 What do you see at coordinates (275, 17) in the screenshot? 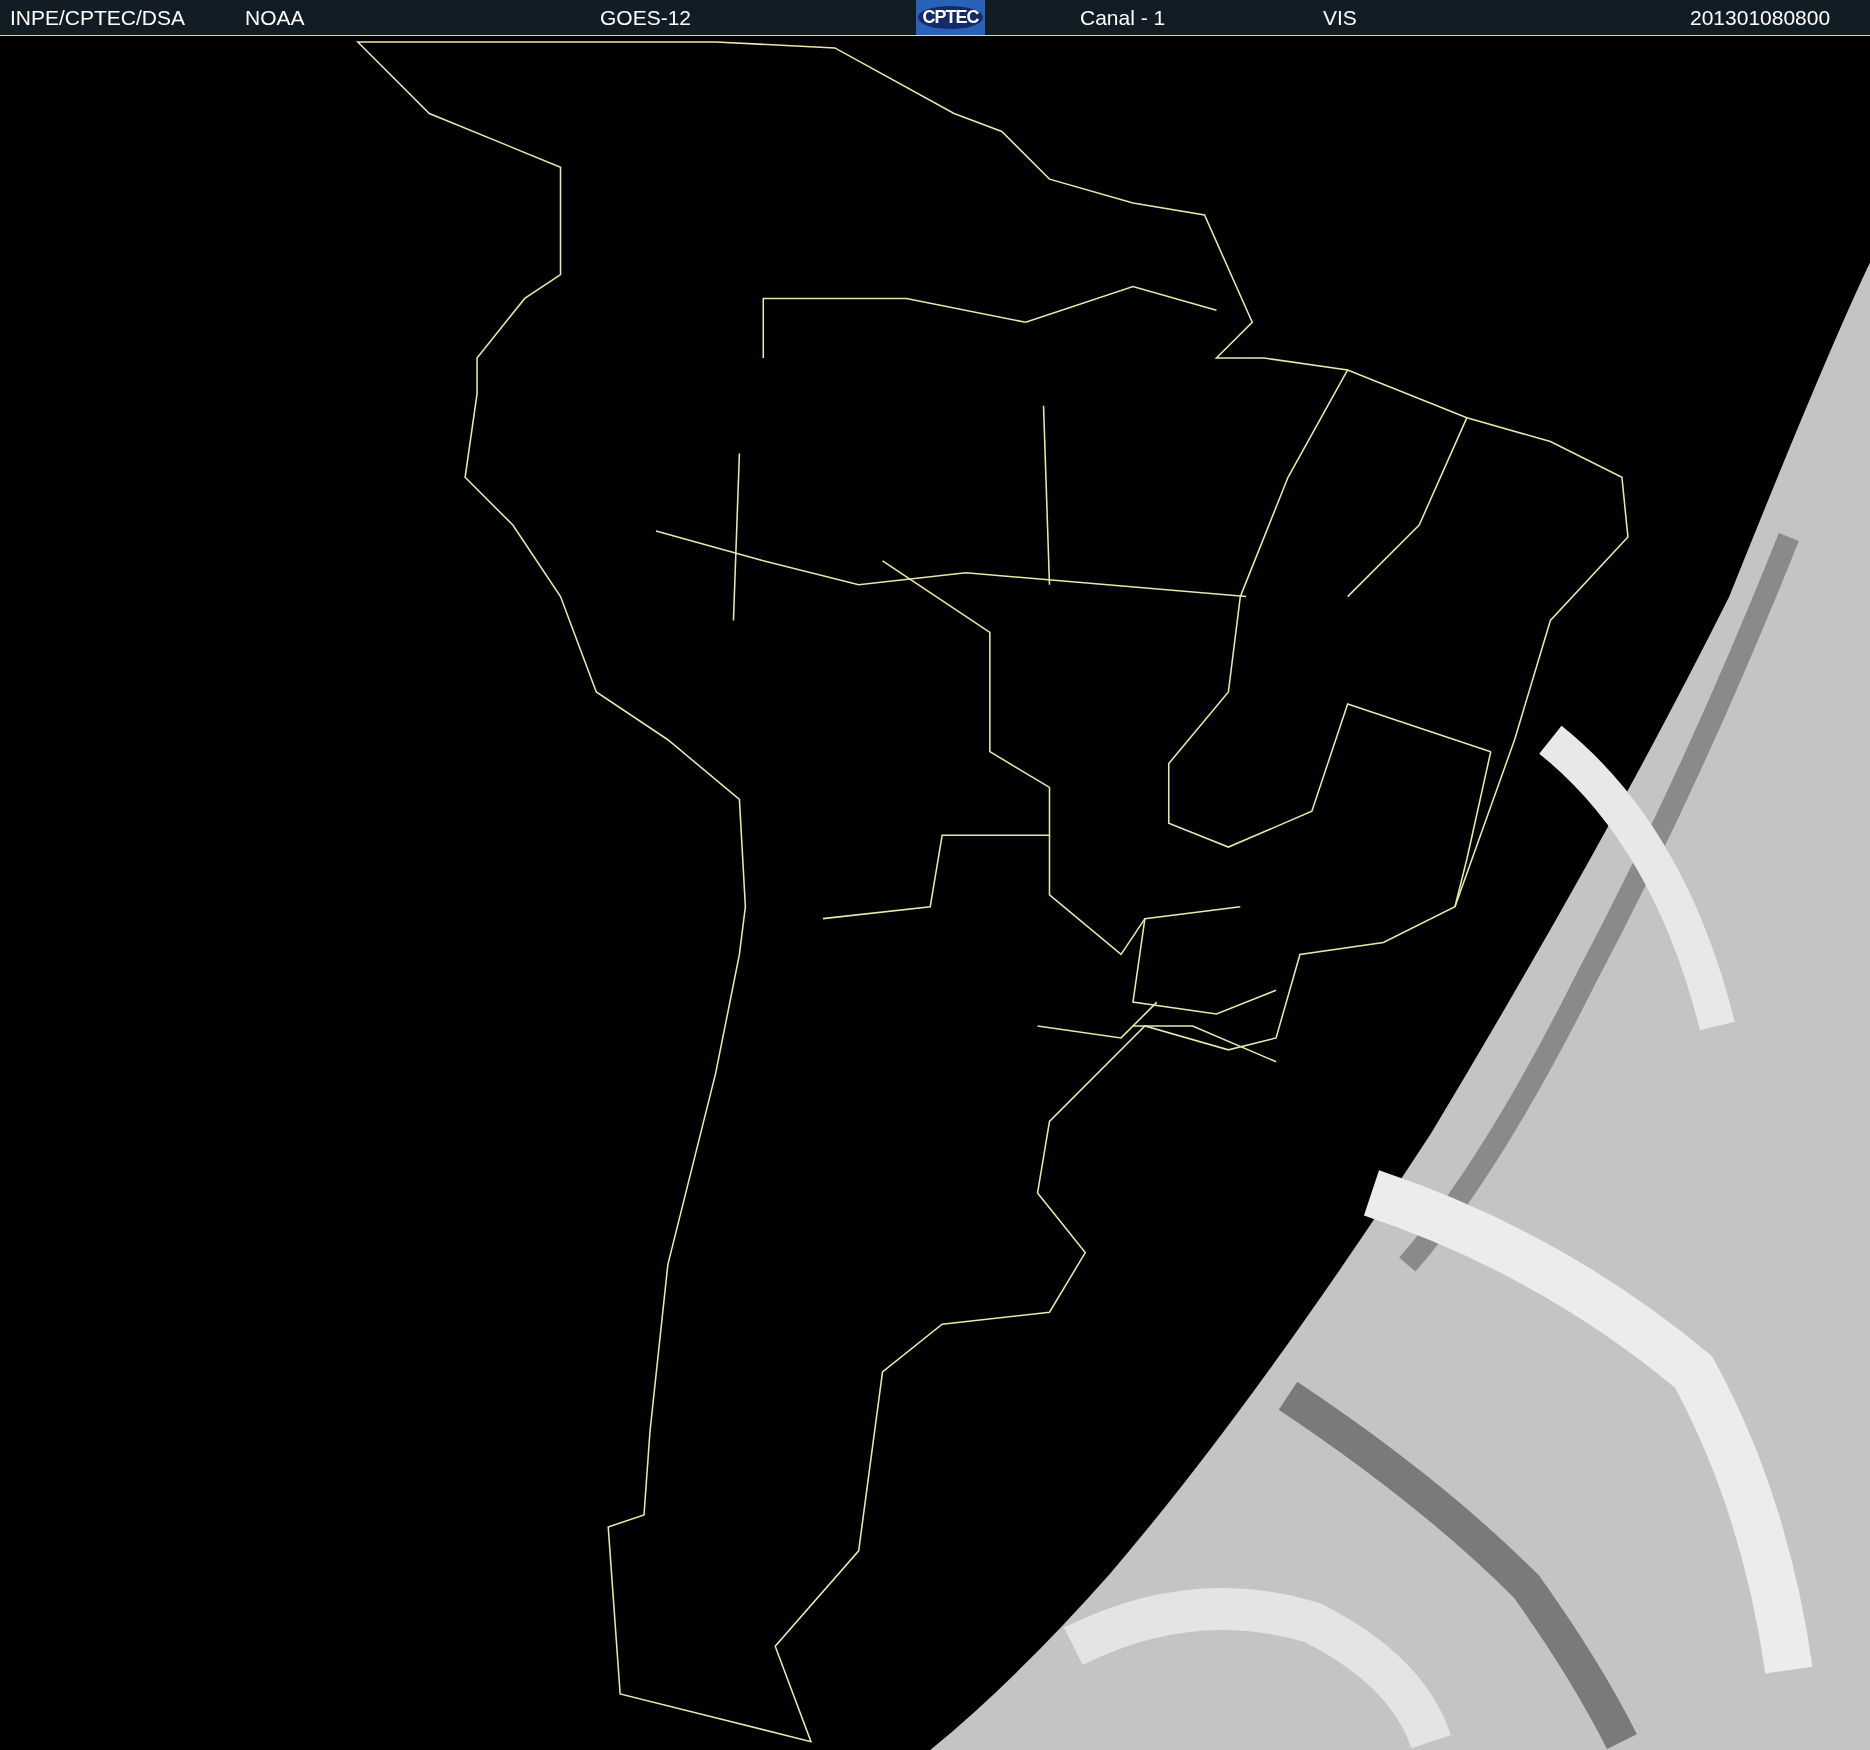
I see `agency-label: NOAA` at bounding box center [275, 17].